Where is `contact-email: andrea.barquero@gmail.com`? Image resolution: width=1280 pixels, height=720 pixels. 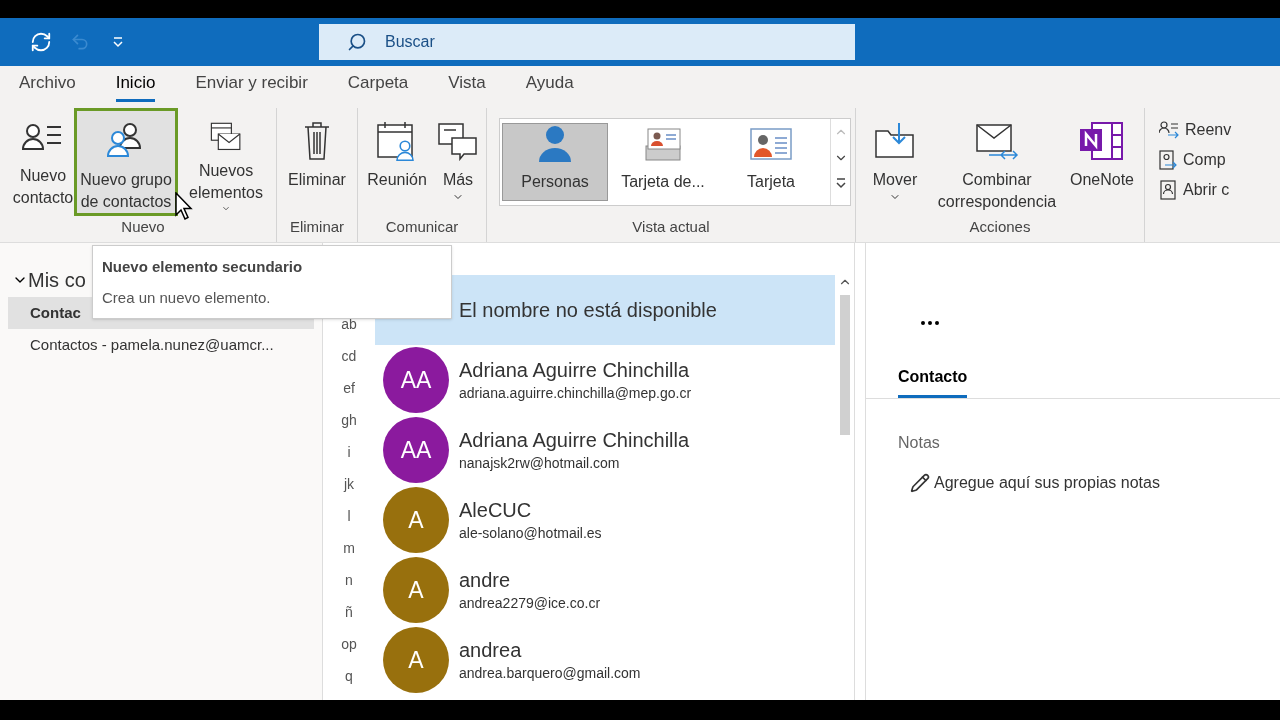 contact-email: andrea.barquero@gmail.com is located at coordinates (550, 673).